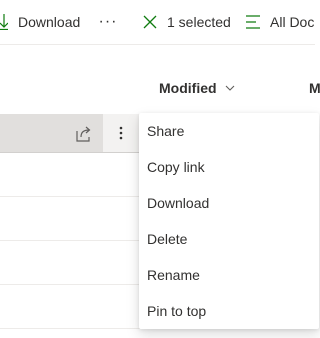  What do you see at coordinates (188, 88) in the screenshot?
I see `column-header-modified-label: Modified` at bounding box center [188, 88].